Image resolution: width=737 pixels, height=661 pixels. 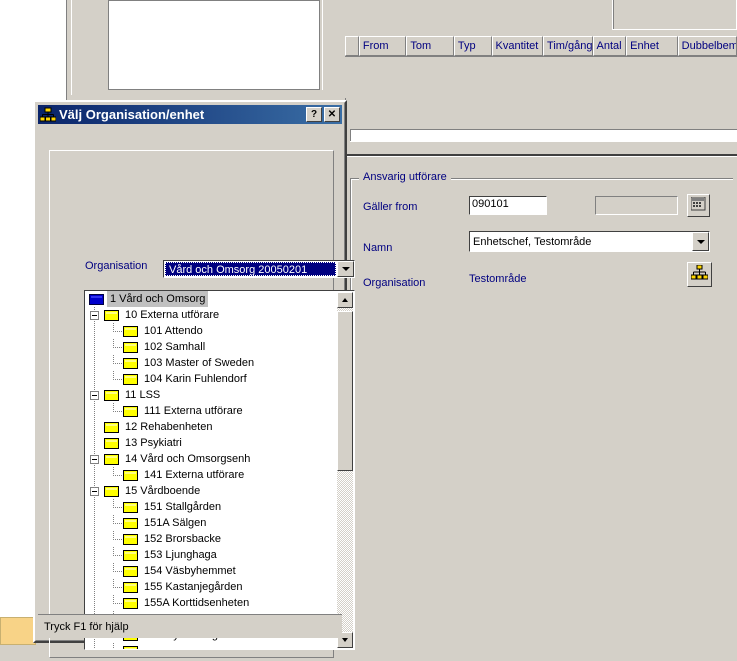 What do you see at coordinates (158, 299) in the screenshot?
I see `tree-node-label: 1 Vård och Omsorg` at bounding box center [158, 299].